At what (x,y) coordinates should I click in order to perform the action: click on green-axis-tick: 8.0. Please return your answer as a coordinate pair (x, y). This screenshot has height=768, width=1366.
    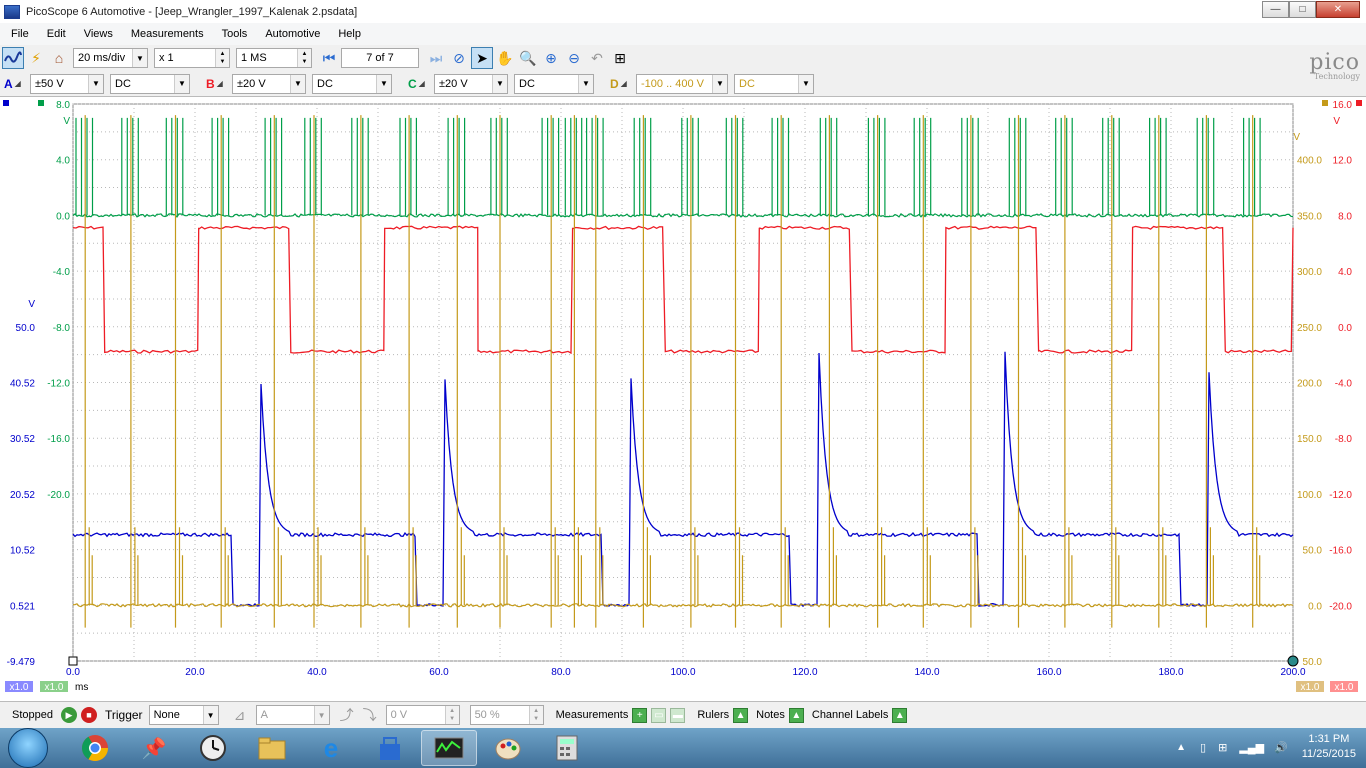
    Looking at the image, I should click on (63, 105).